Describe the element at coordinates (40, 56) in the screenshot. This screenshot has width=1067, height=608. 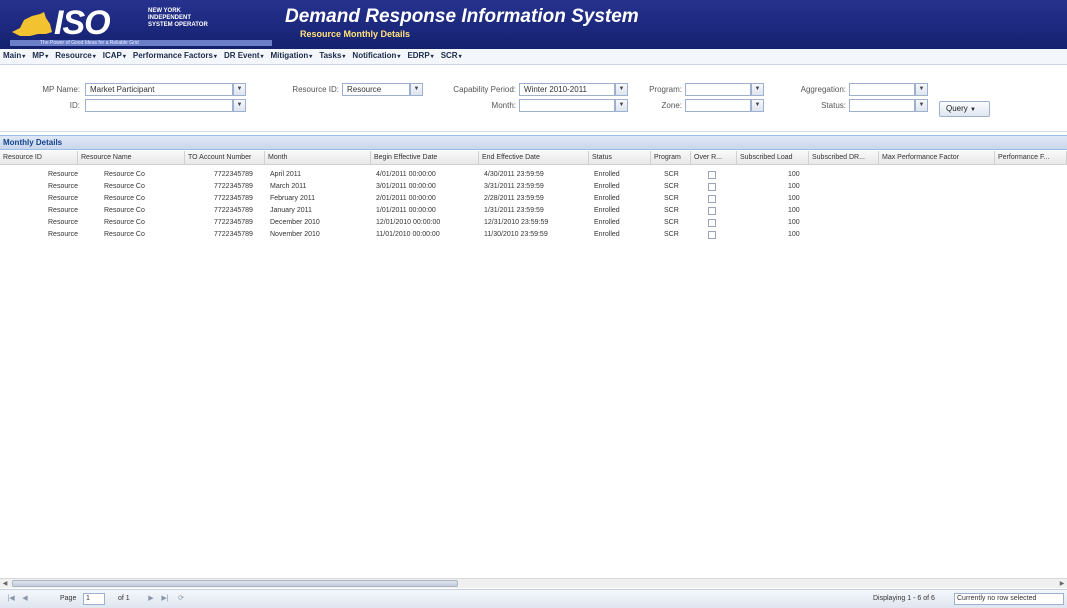
I see `menu-mp: MP▾` at that location.